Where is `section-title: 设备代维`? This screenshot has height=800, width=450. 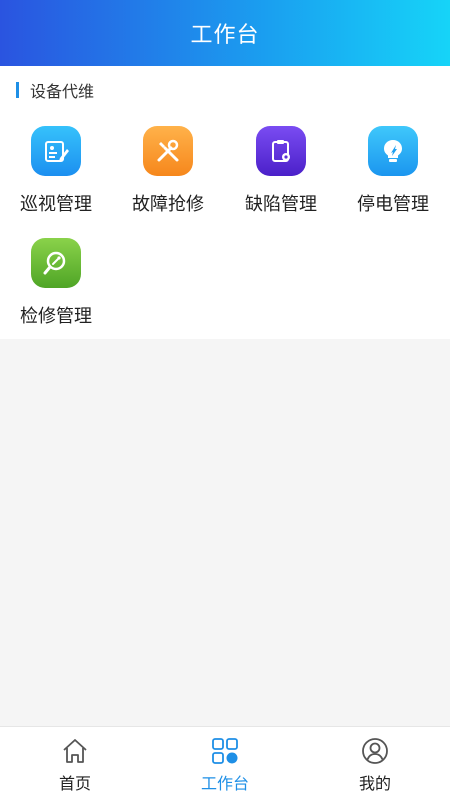
section-title: 设备代维 is located at coordinates (62, 91).